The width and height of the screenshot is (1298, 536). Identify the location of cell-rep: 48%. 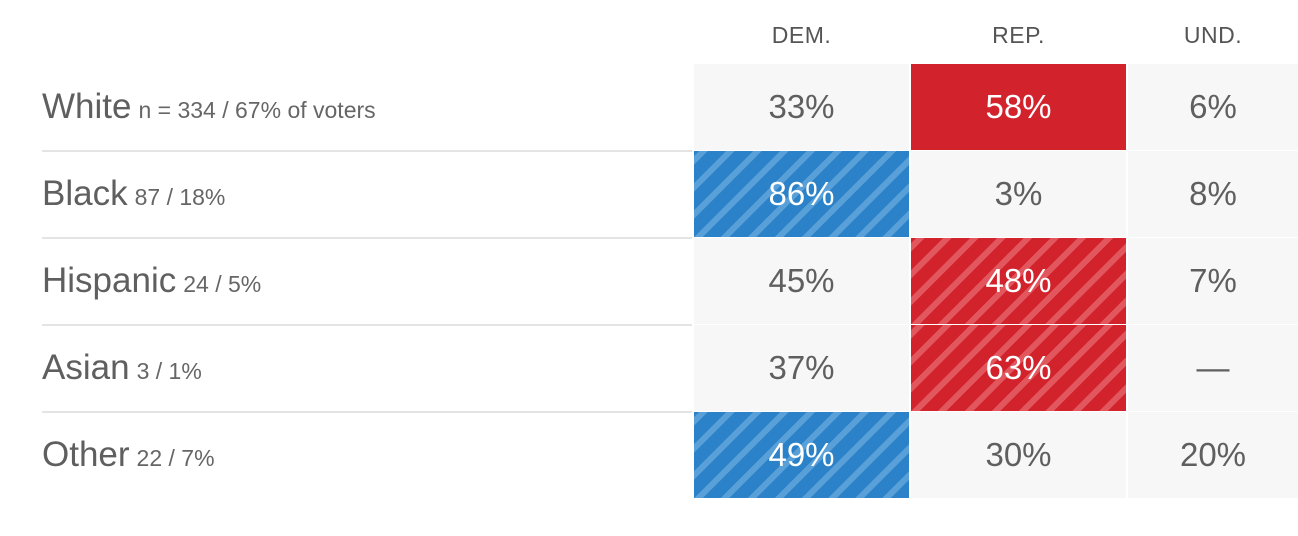
(1018, 281).